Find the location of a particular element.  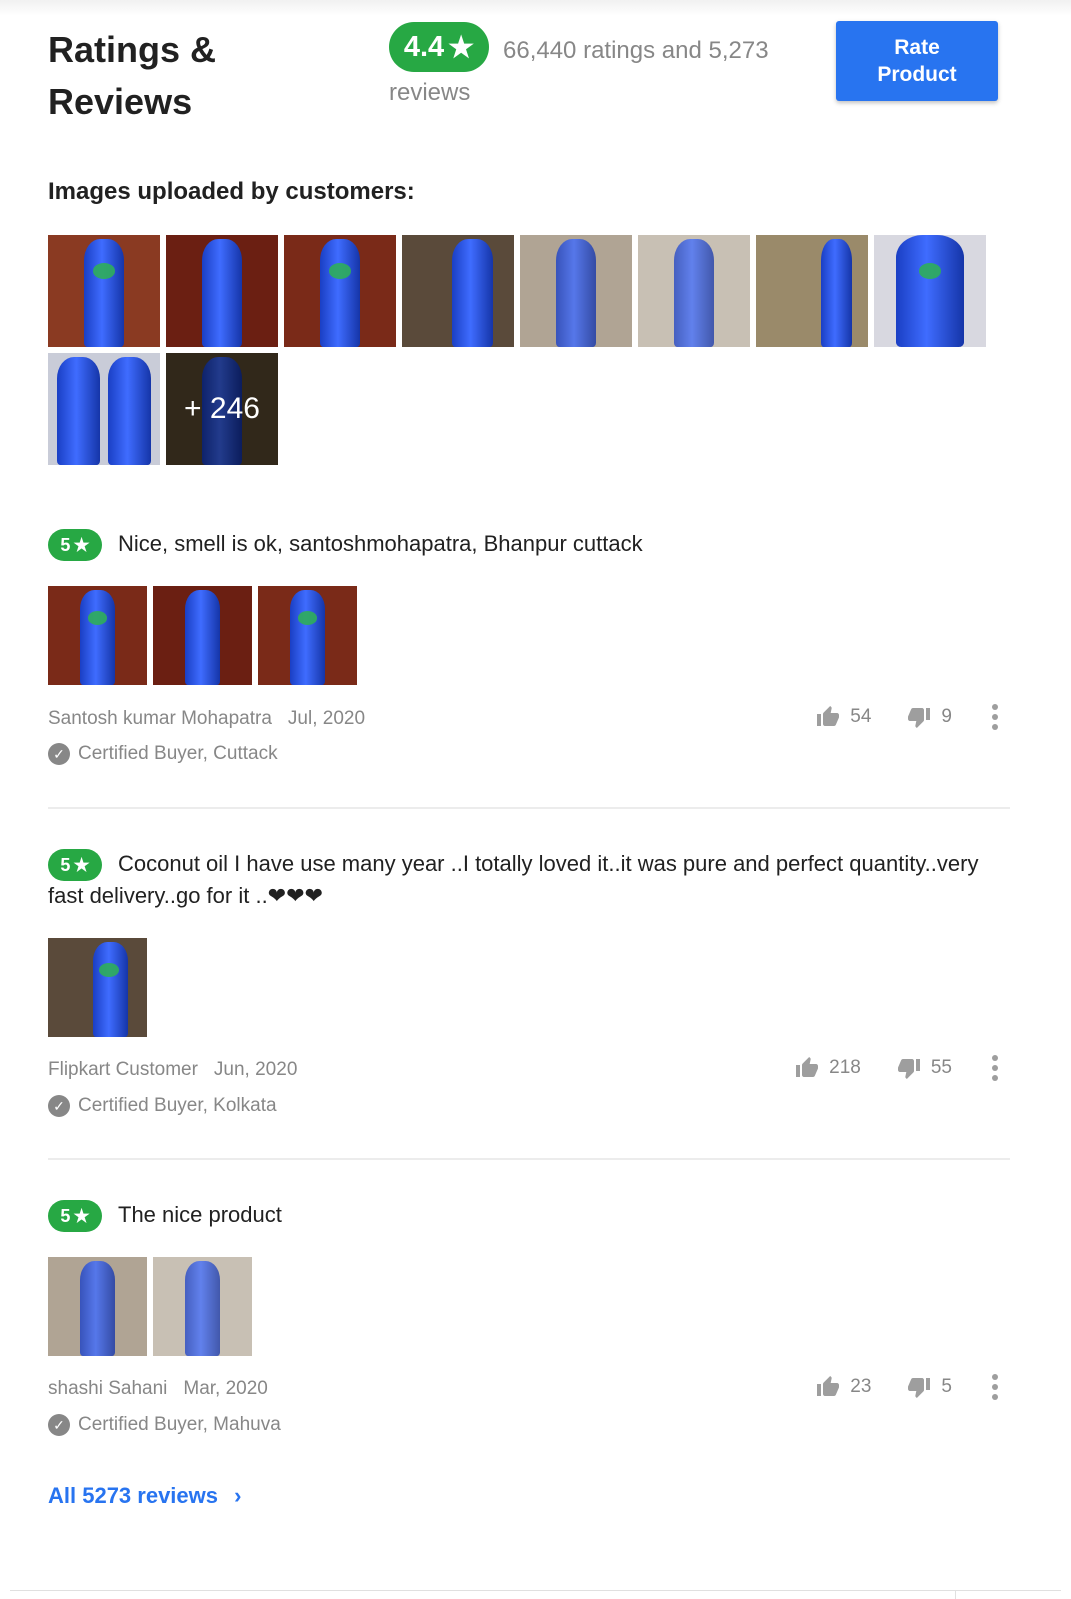

certified-buyer: ✓ Certified Buyer, Cuttack is located at coordinates (163, 754).